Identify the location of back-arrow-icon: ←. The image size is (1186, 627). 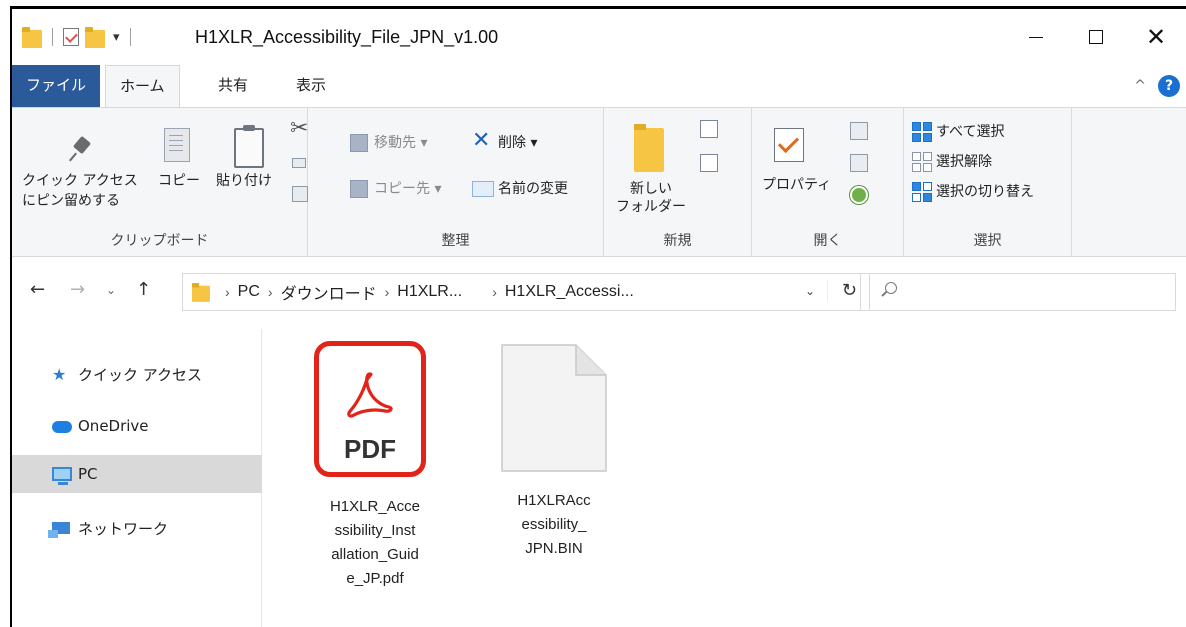
(37, 289).